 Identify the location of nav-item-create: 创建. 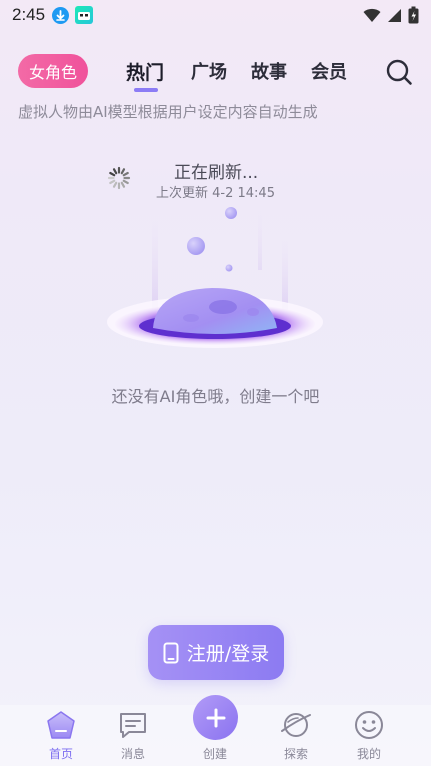
(215, 730).